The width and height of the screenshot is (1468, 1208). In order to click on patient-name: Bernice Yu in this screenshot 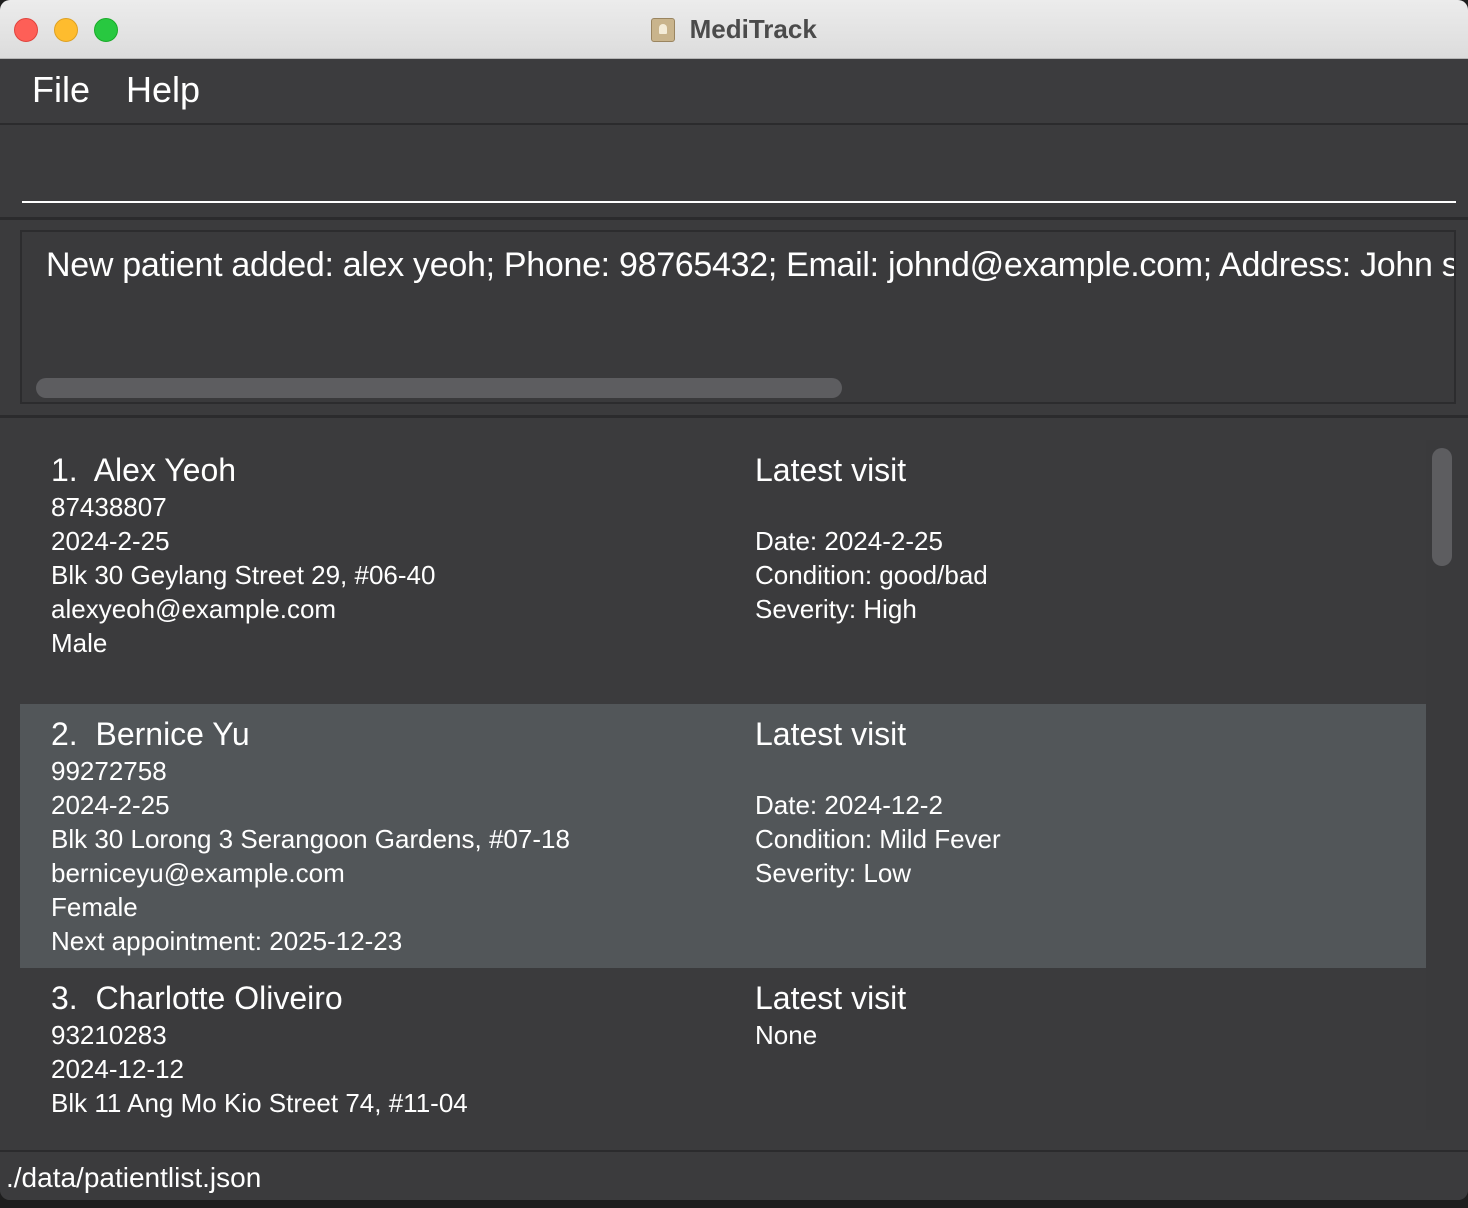, I will do `click(172, 734)`.